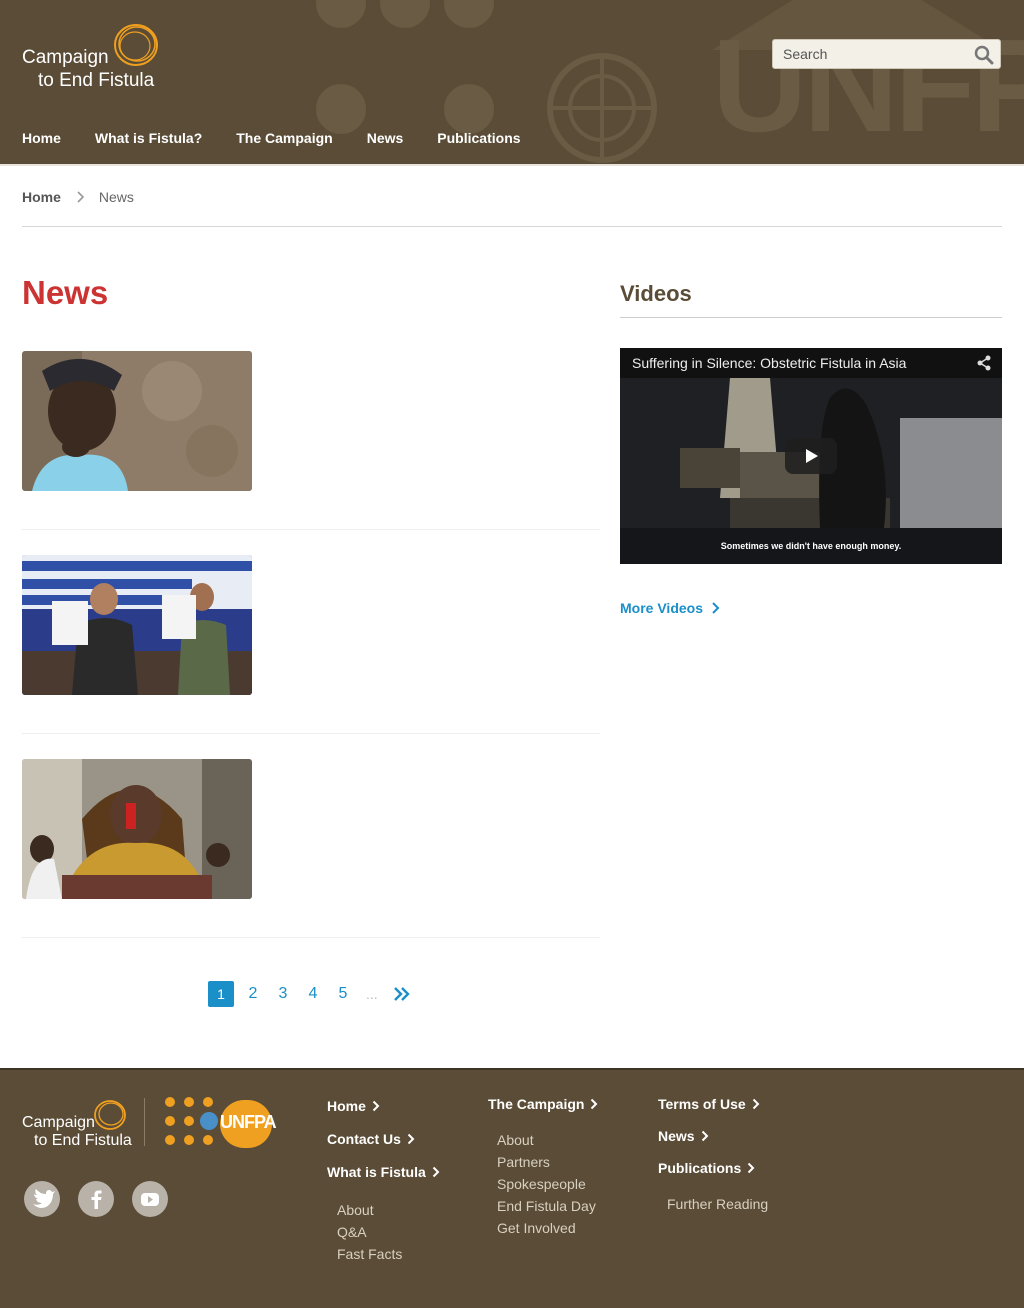  I want to click on nav-home: Home, so click(41, 140).